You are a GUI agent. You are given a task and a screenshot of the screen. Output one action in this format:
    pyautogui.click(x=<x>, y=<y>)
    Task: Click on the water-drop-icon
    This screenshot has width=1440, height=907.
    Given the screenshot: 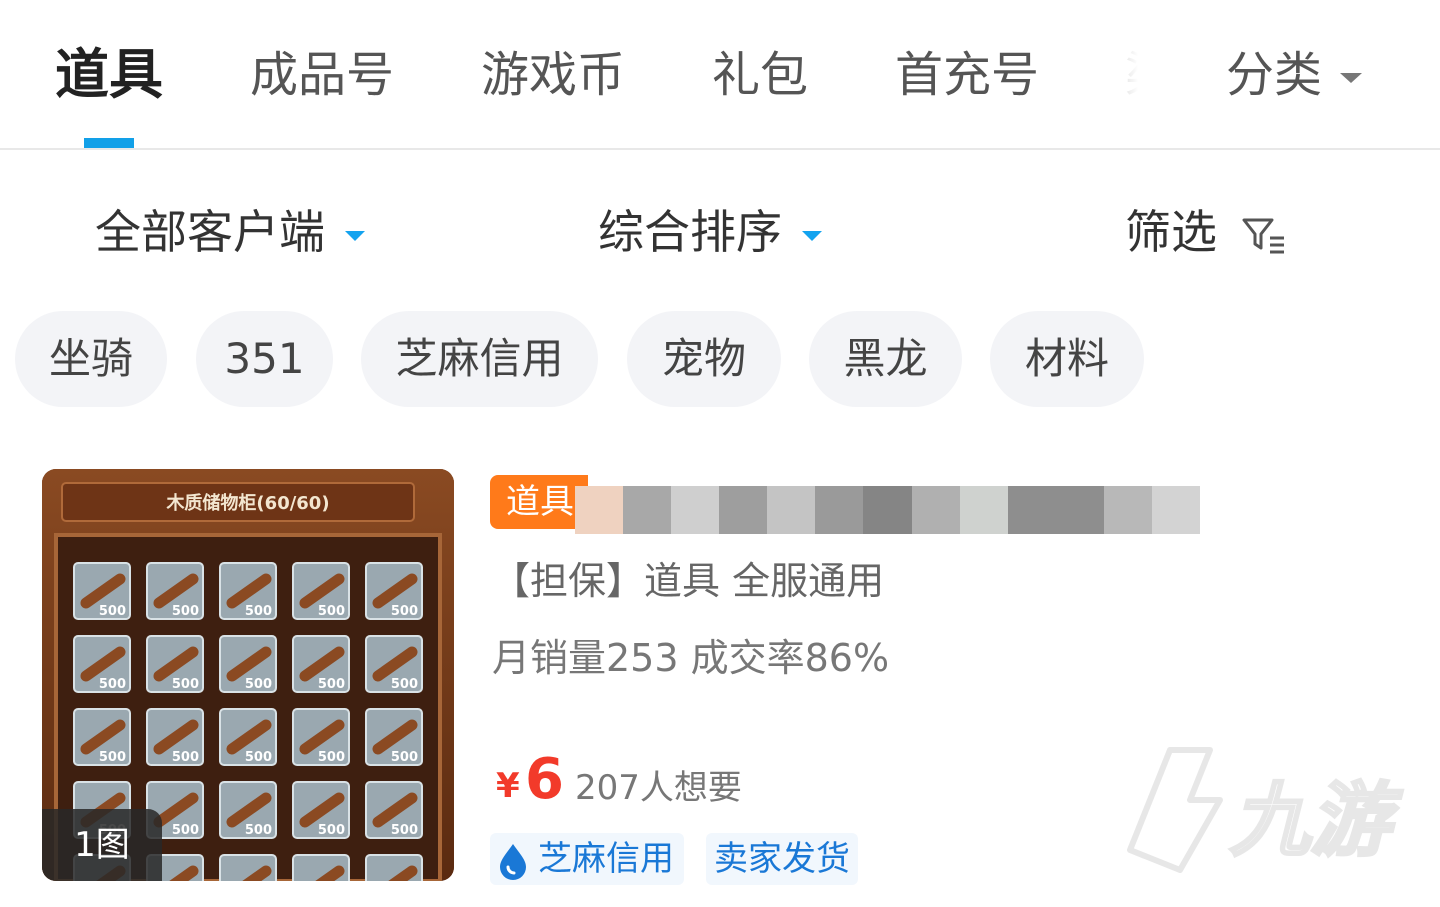 What is the action you would take?
    pyautogui.click(x=513, y=861)
    